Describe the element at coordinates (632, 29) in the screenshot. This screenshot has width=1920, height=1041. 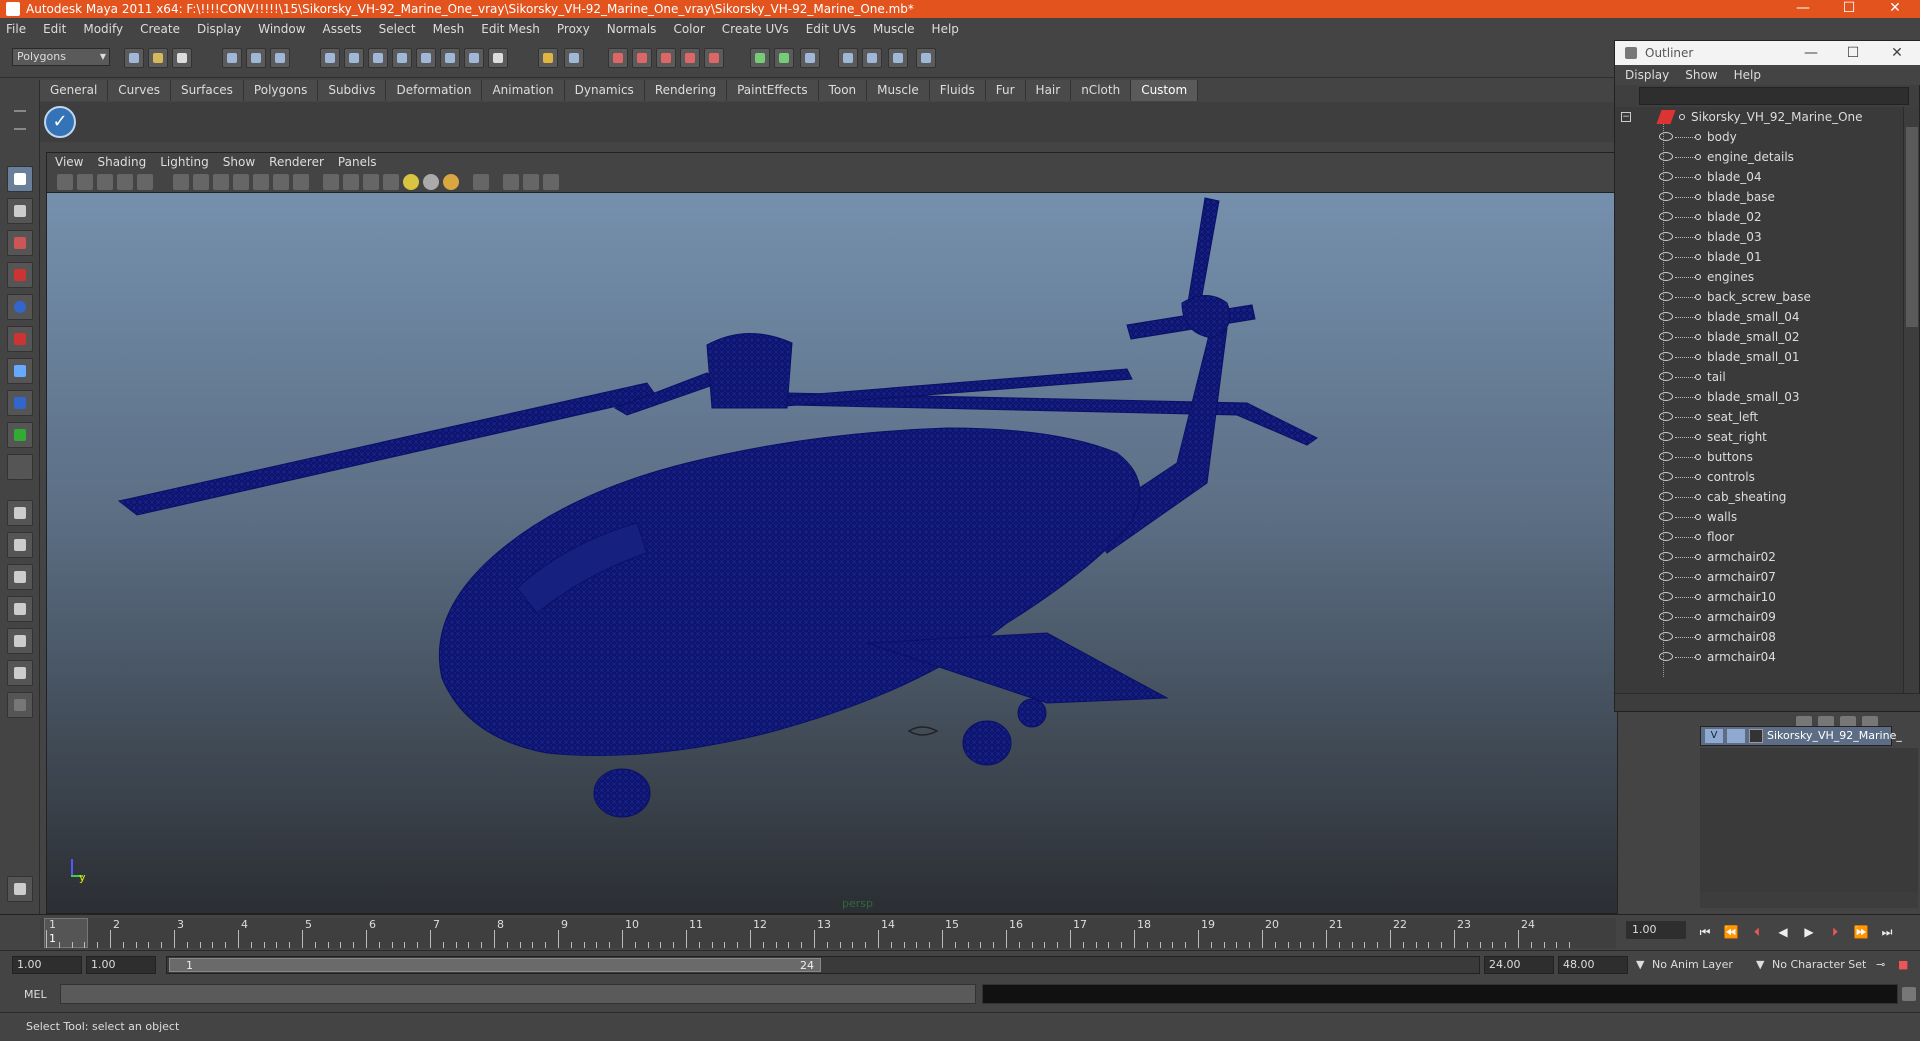
I see `menu-normals: Normals` at that location.